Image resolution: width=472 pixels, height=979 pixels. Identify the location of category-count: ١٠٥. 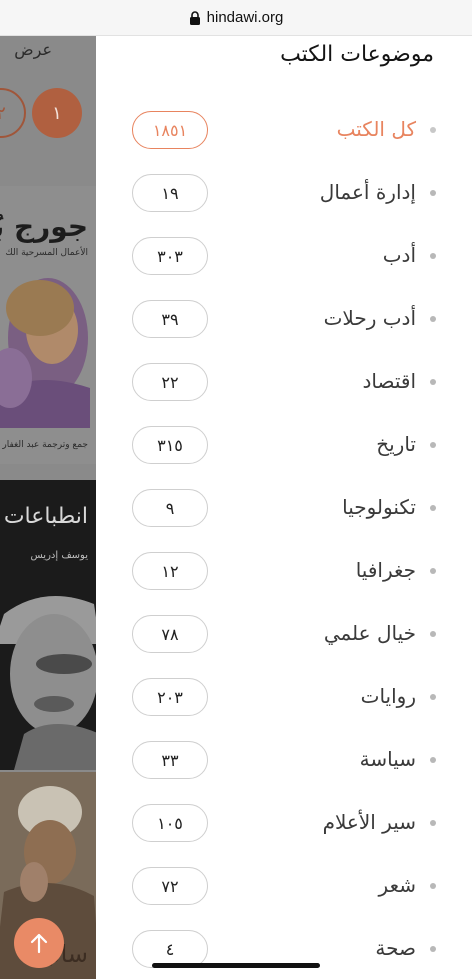
(170, 823).